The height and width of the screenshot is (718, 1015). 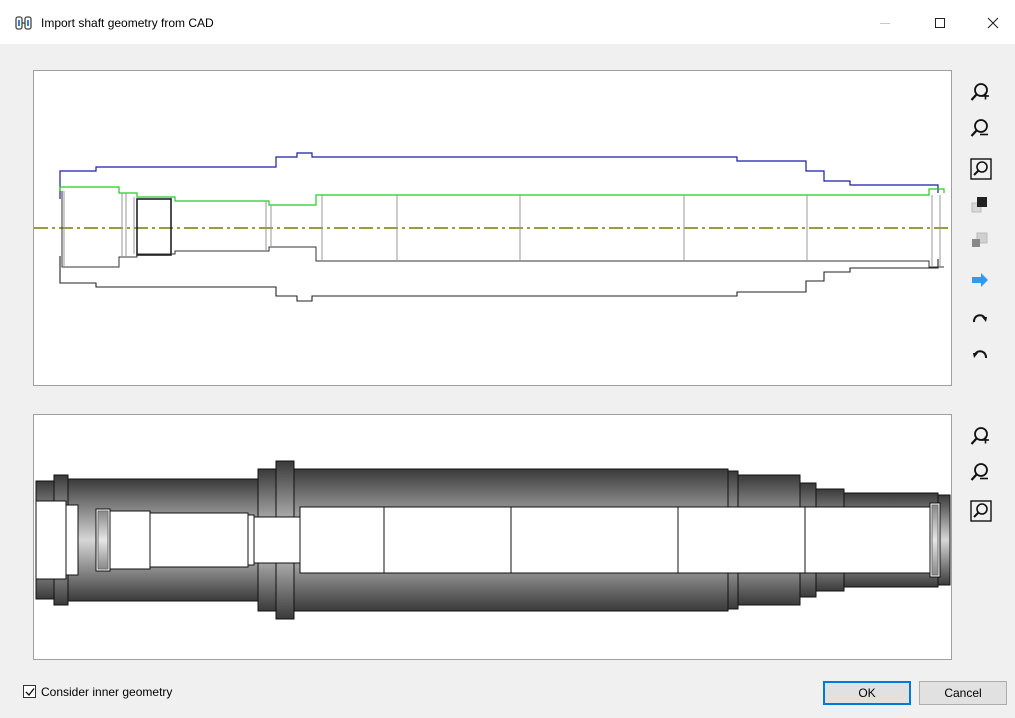 I want to click on arrow-right-icon, so click(x=980, y=280).